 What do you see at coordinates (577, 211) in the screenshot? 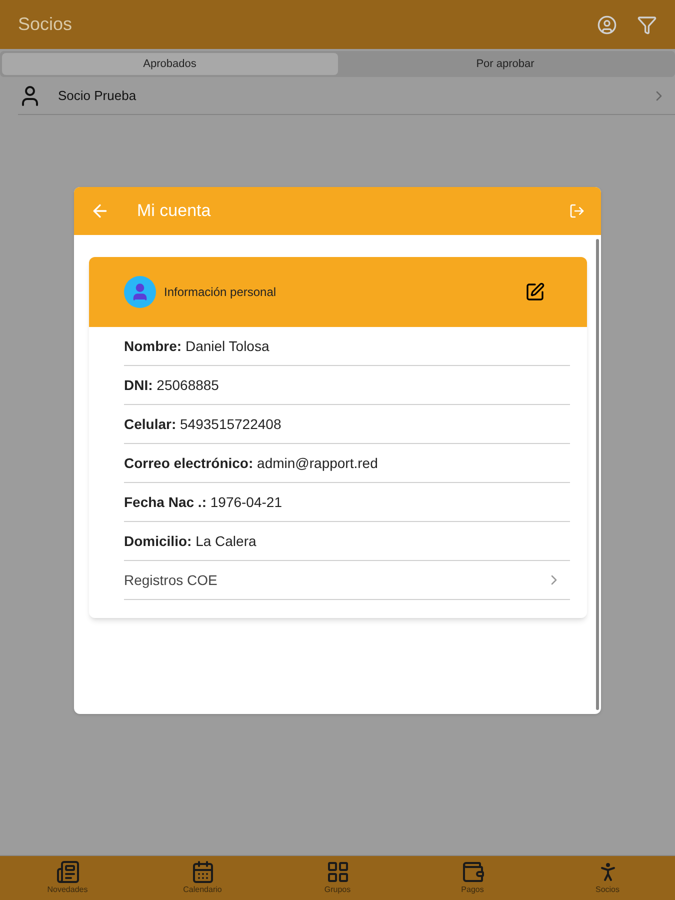
I see `logout-icon` at bounding box center [577, 211].